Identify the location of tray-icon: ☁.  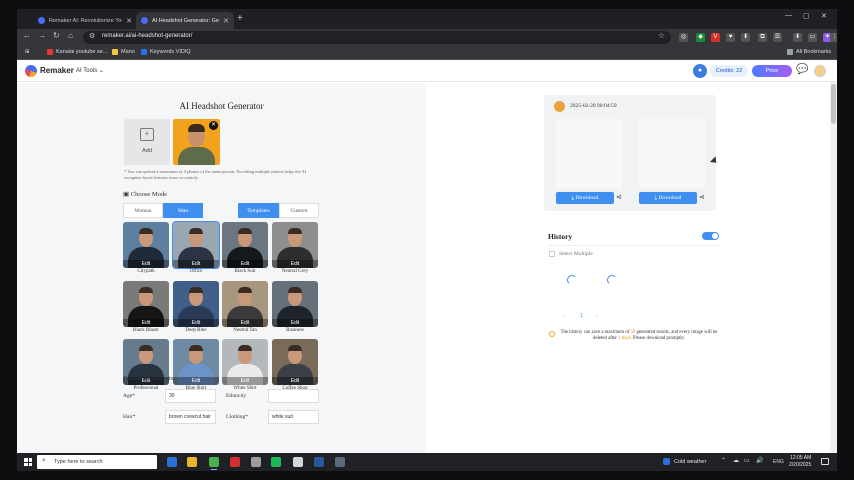
(736, 460).